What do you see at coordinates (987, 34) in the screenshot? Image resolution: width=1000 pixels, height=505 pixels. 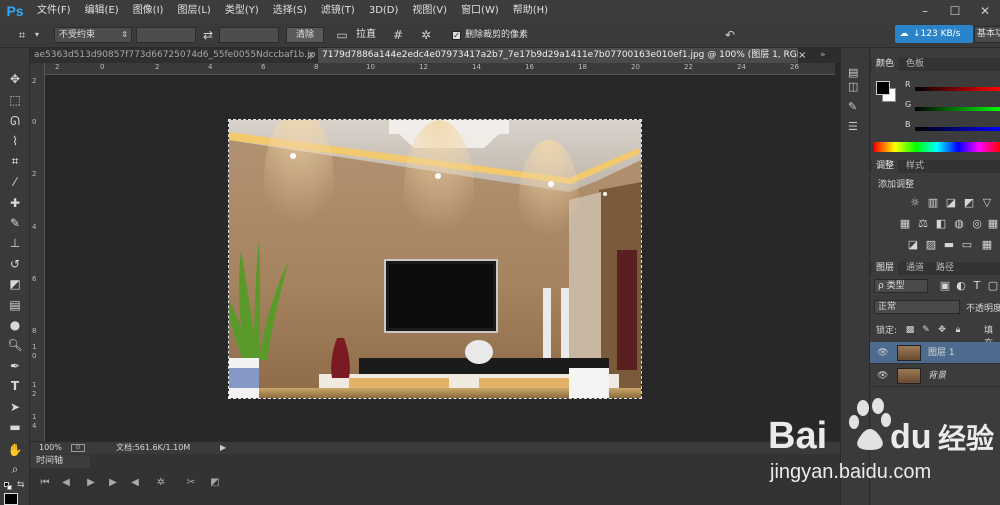 I see `workspace-select: 基本功能` at bounding box center [987, 34].